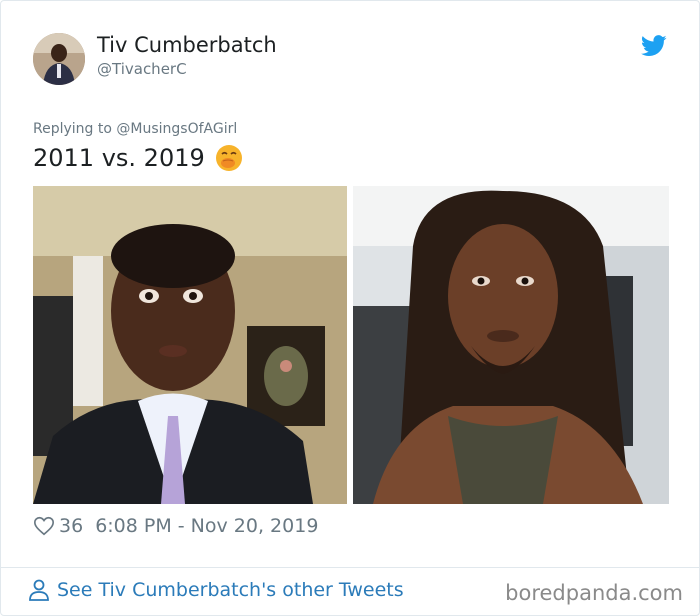 The image size is (700, 616). Describe the element at coordinates (187, 45) in the screenshot. I see `author-name: Tiv Cumberbatch` at that location.